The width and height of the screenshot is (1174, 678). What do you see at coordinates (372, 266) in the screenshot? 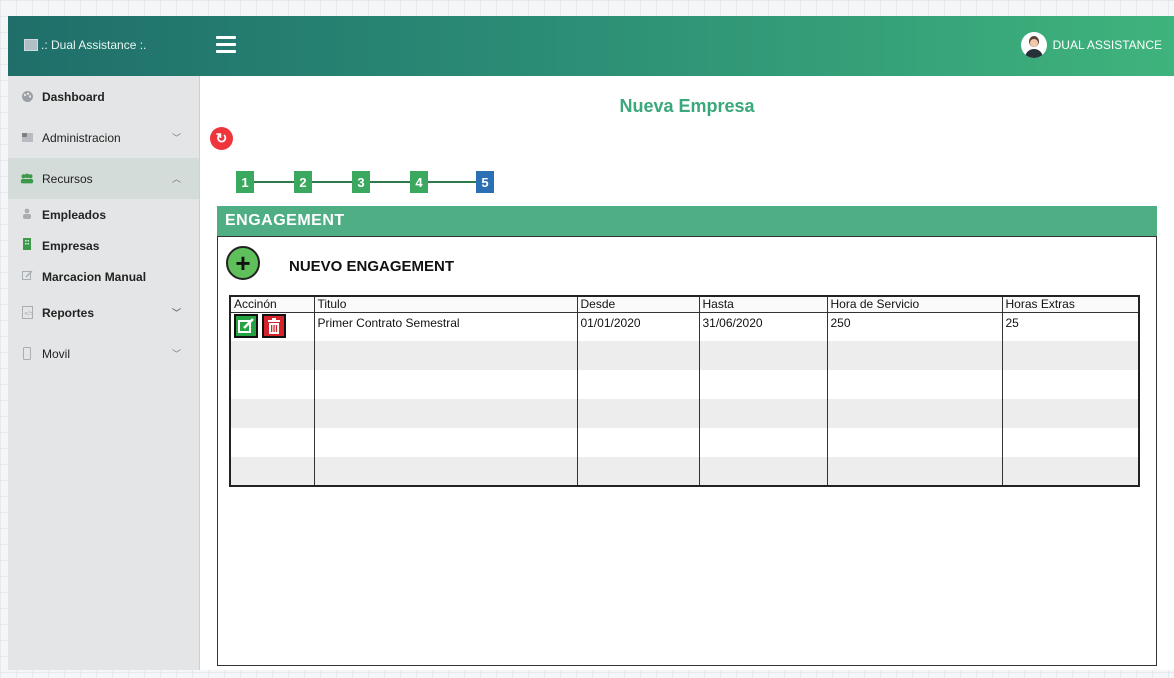
I see `add-engagement-label: NUEVO ENGAGEMENT` at bounding box center [372, 266].